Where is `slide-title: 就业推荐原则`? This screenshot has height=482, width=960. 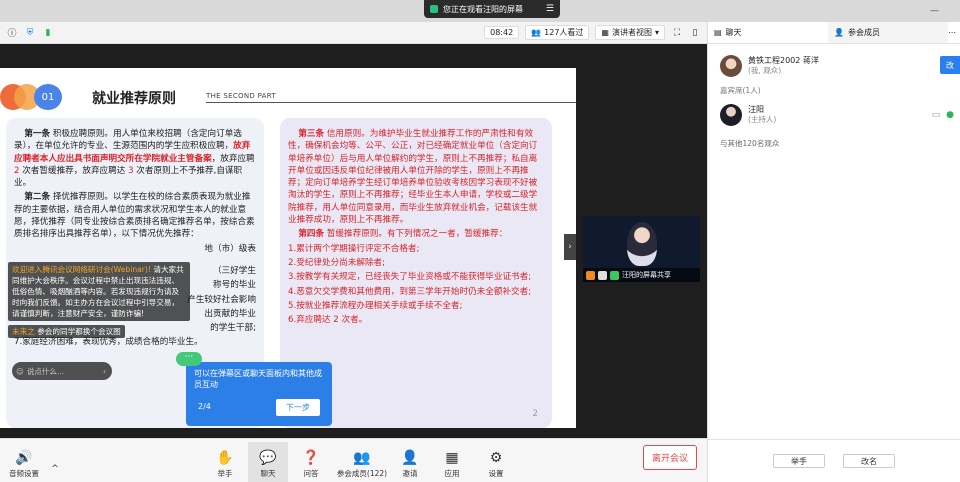
slide-title: 就业推荐原则 is located at coordinates (134, 99).